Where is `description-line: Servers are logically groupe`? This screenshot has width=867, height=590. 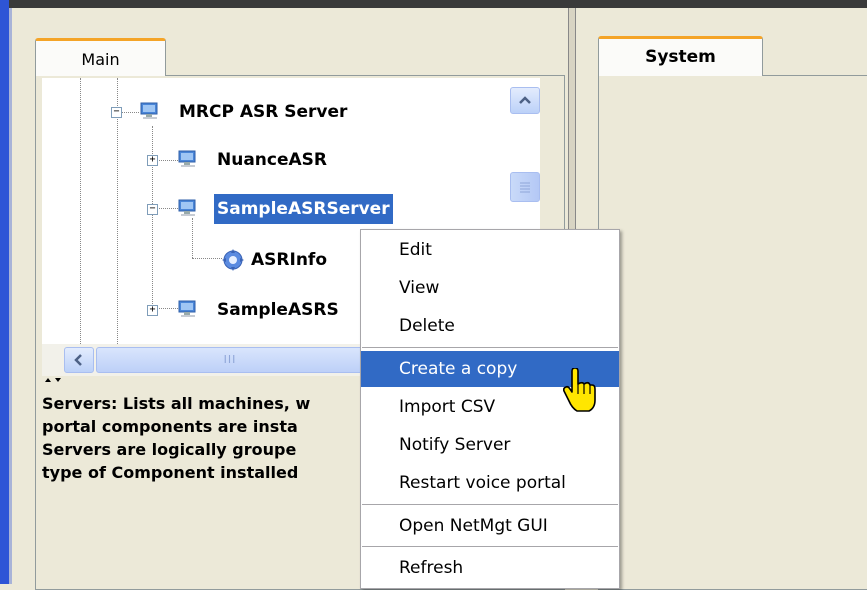 description-line: Servers are logically groupe is located at coordinates (169, 449).